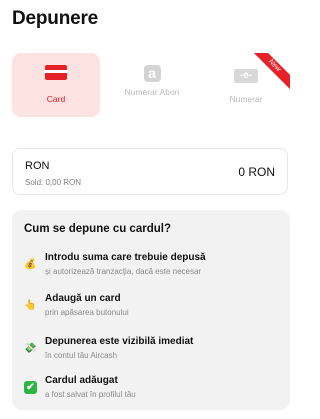  Describe the element at coordinates (125, 257) in the screenshot. I see `step-title: Introdu suma care trebuie depusă` at that location.